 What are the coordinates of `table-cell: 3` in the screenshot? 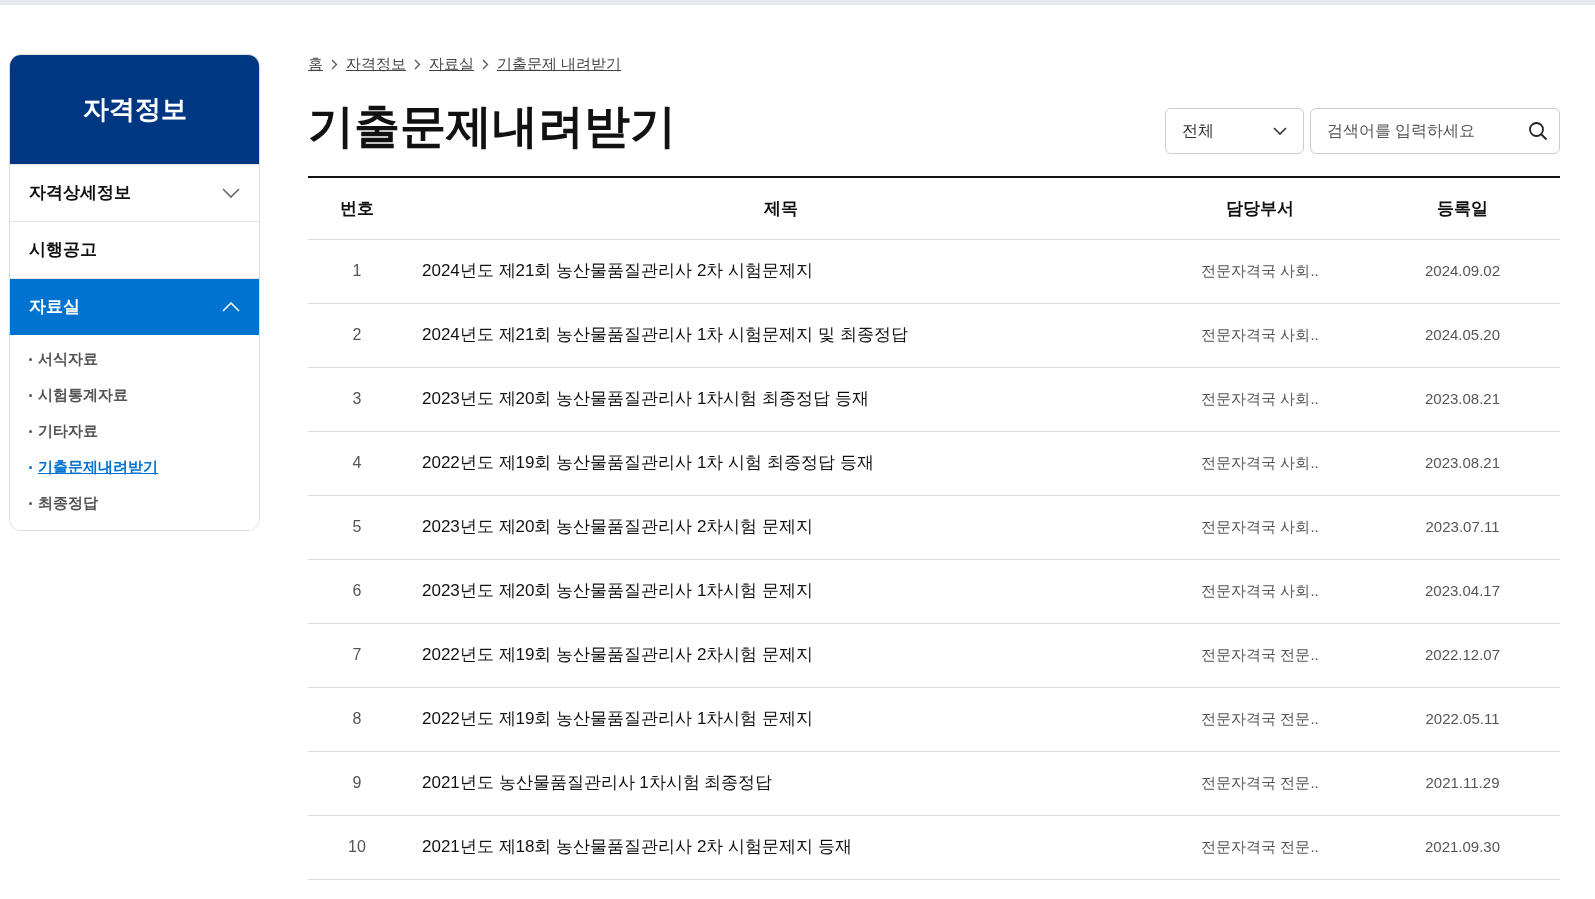 It's located at (357, 399).